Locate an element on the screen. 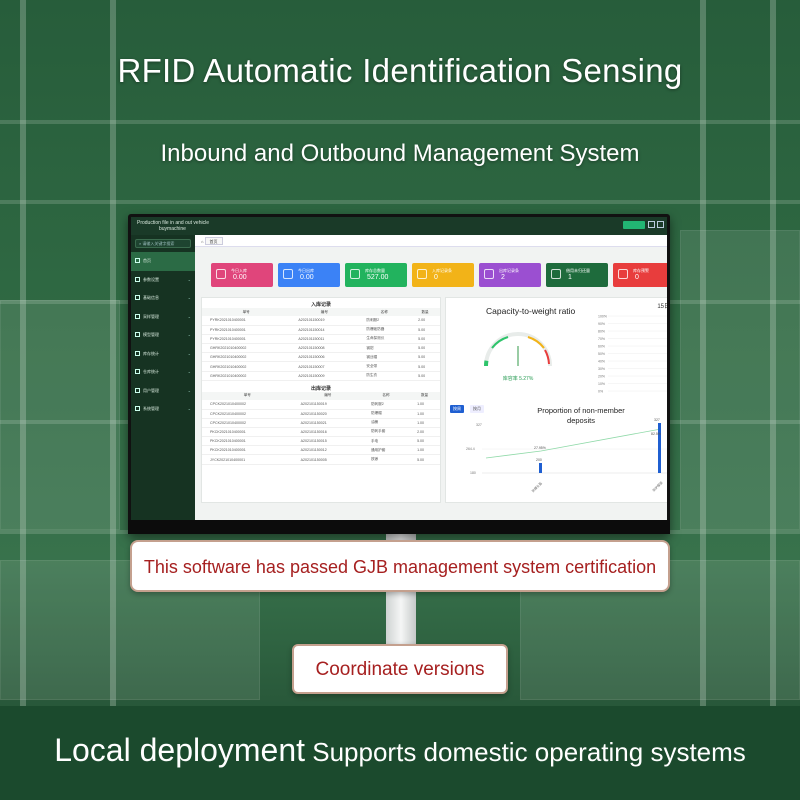  table-cell: 钢钳 is located at coordinates (384, 348).